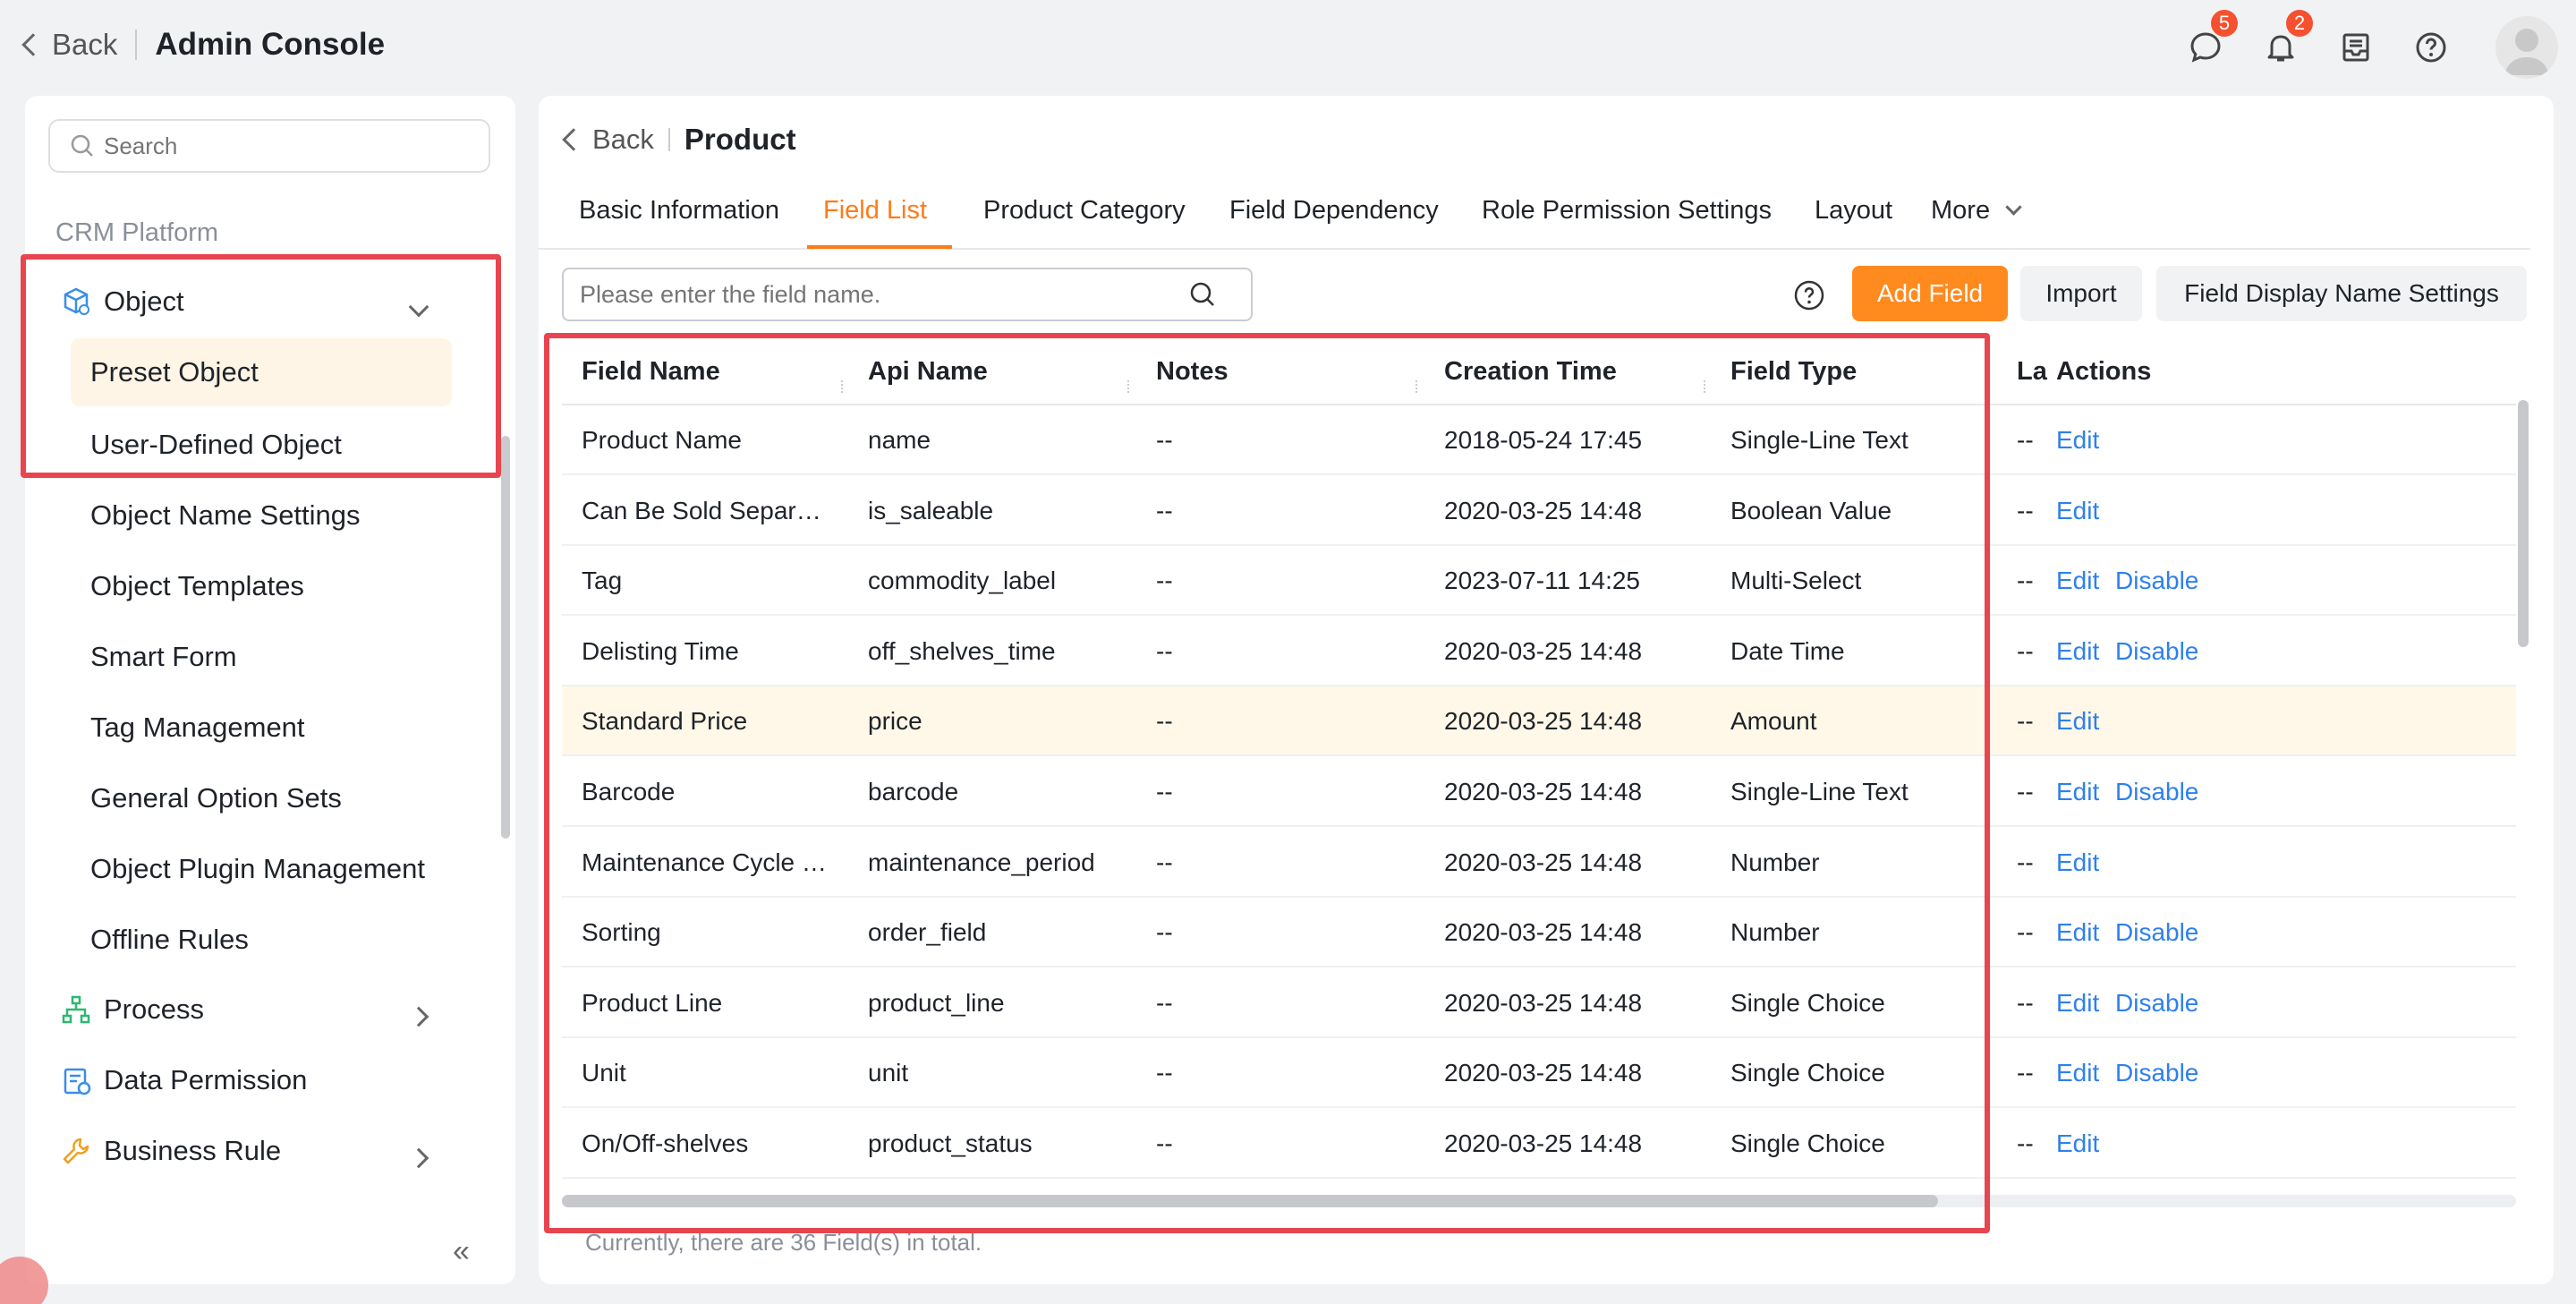 Image resolution: width=2576 pixels, height=1304 pixels. Describe the element at coordinates (257, 869) in the screenshot. I see `sidebar-item-object-plugin-management: Object Plugin Management` at that location.